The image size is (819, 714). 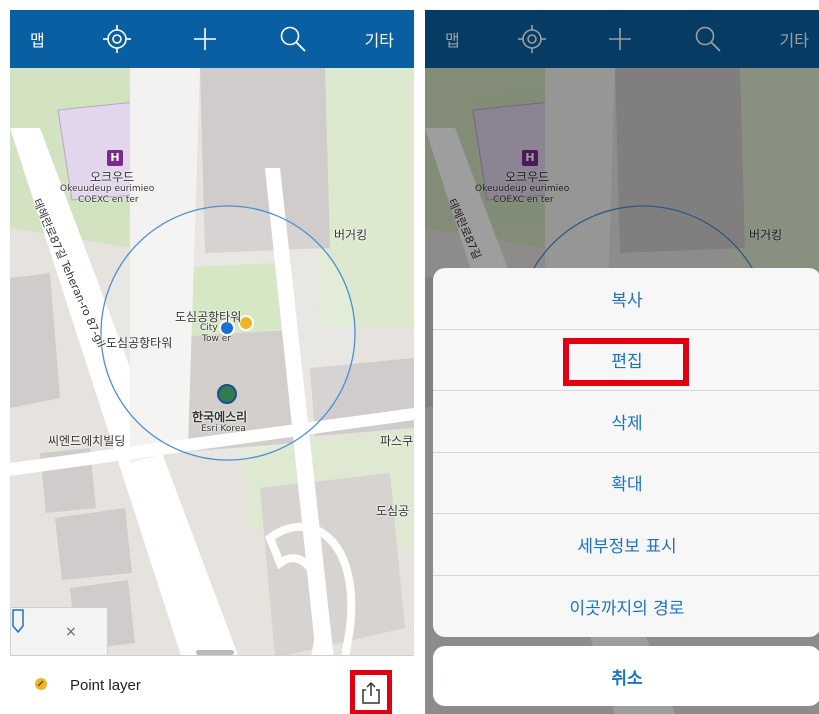 What do you see at coordinates (626, 483) in the screenshot?
I see `action-zoom: 확대` at bounding box center [626, 483].